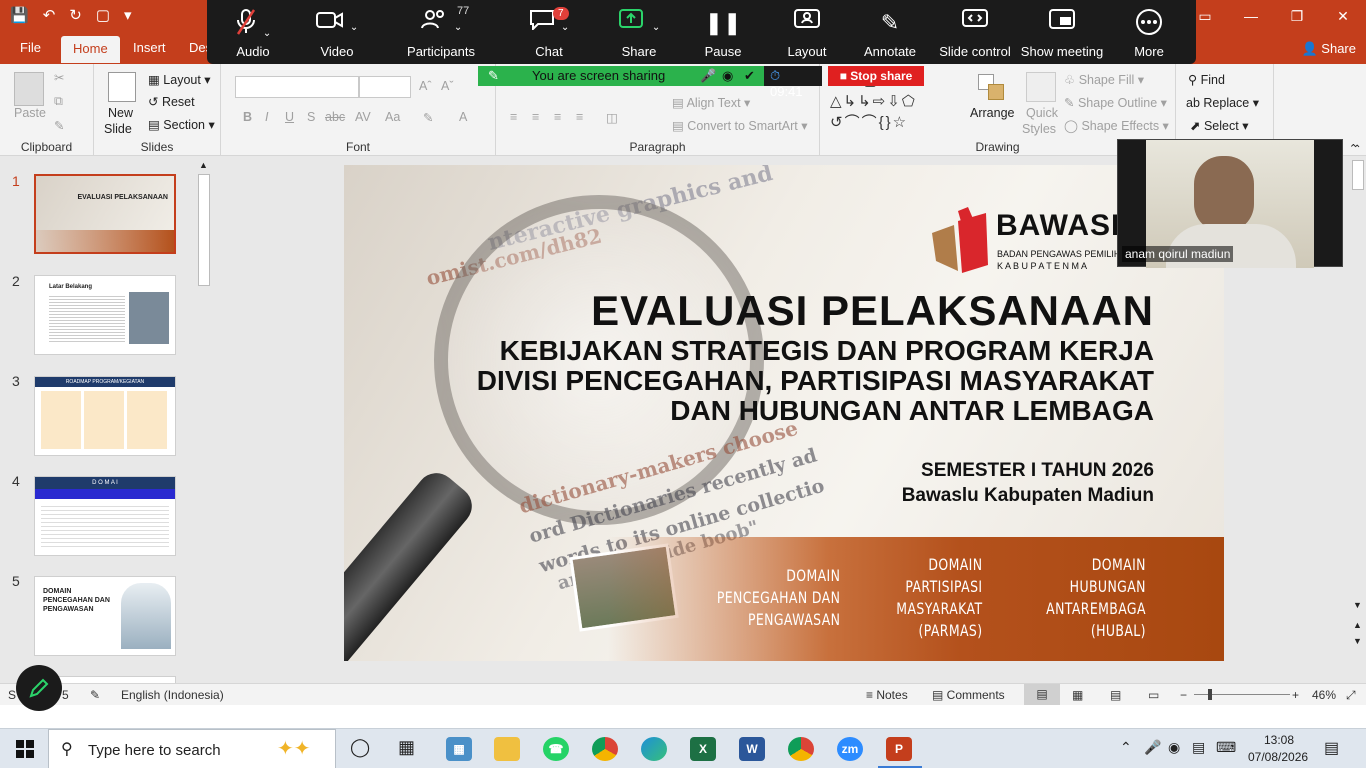  Describe the element at coordinates (463, 117) in the screenshot. I see `font-color-icon: A` at that location.